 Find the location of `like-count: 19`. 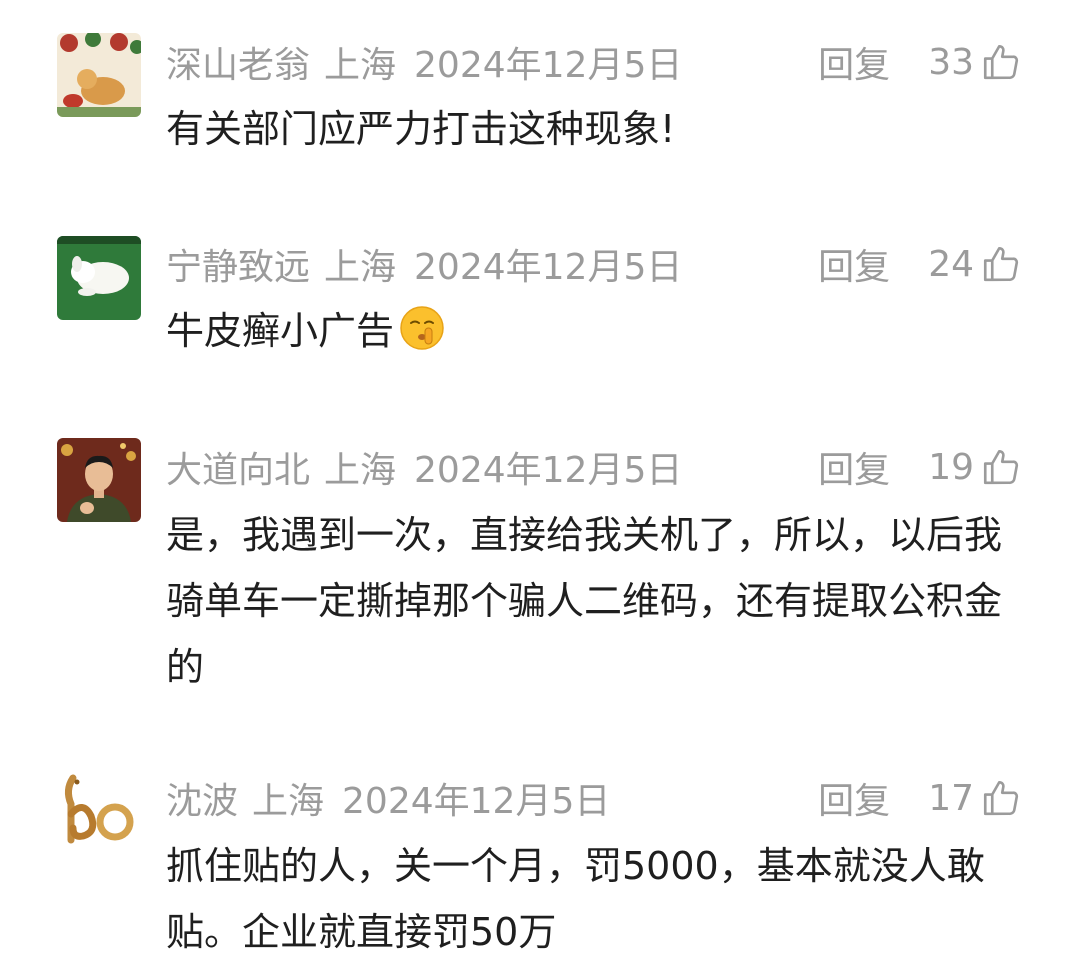

like-count: 19 is located at coordinates (951, 467).